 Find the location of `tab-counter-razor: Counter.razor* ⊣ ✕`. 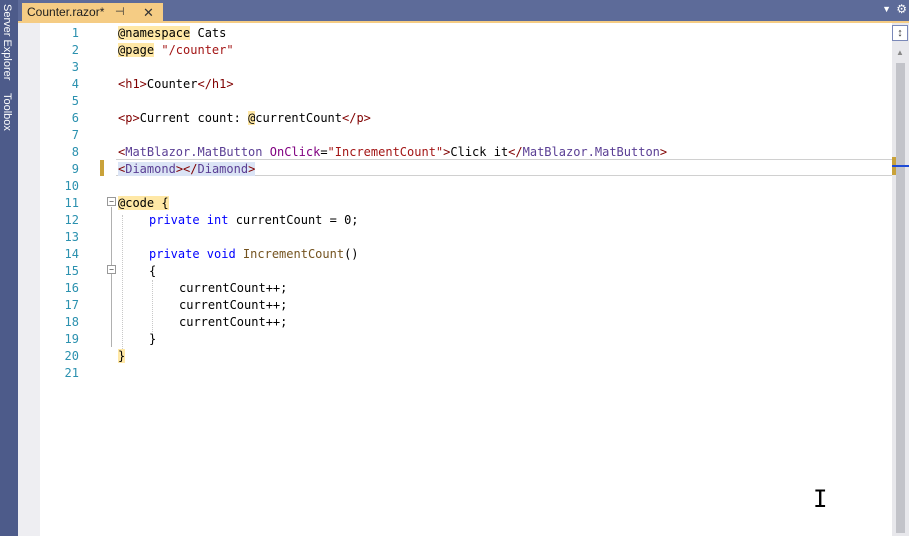

tab-counter-razor: Counter.razor* ⊣ ✕ is located at coordinates (92, 12).